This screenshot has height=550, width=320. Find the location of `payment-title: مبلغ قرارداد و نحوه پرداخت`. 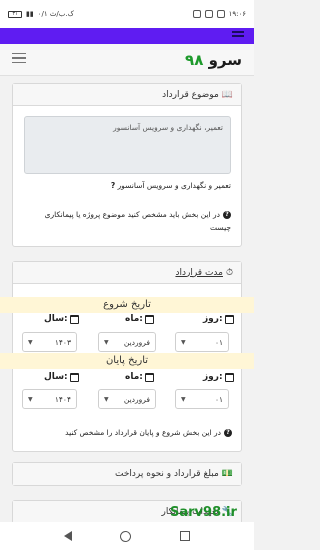

payment-title: مبلغ قرارداد و نحوه پرداخت is located at coordinates (166, 474).